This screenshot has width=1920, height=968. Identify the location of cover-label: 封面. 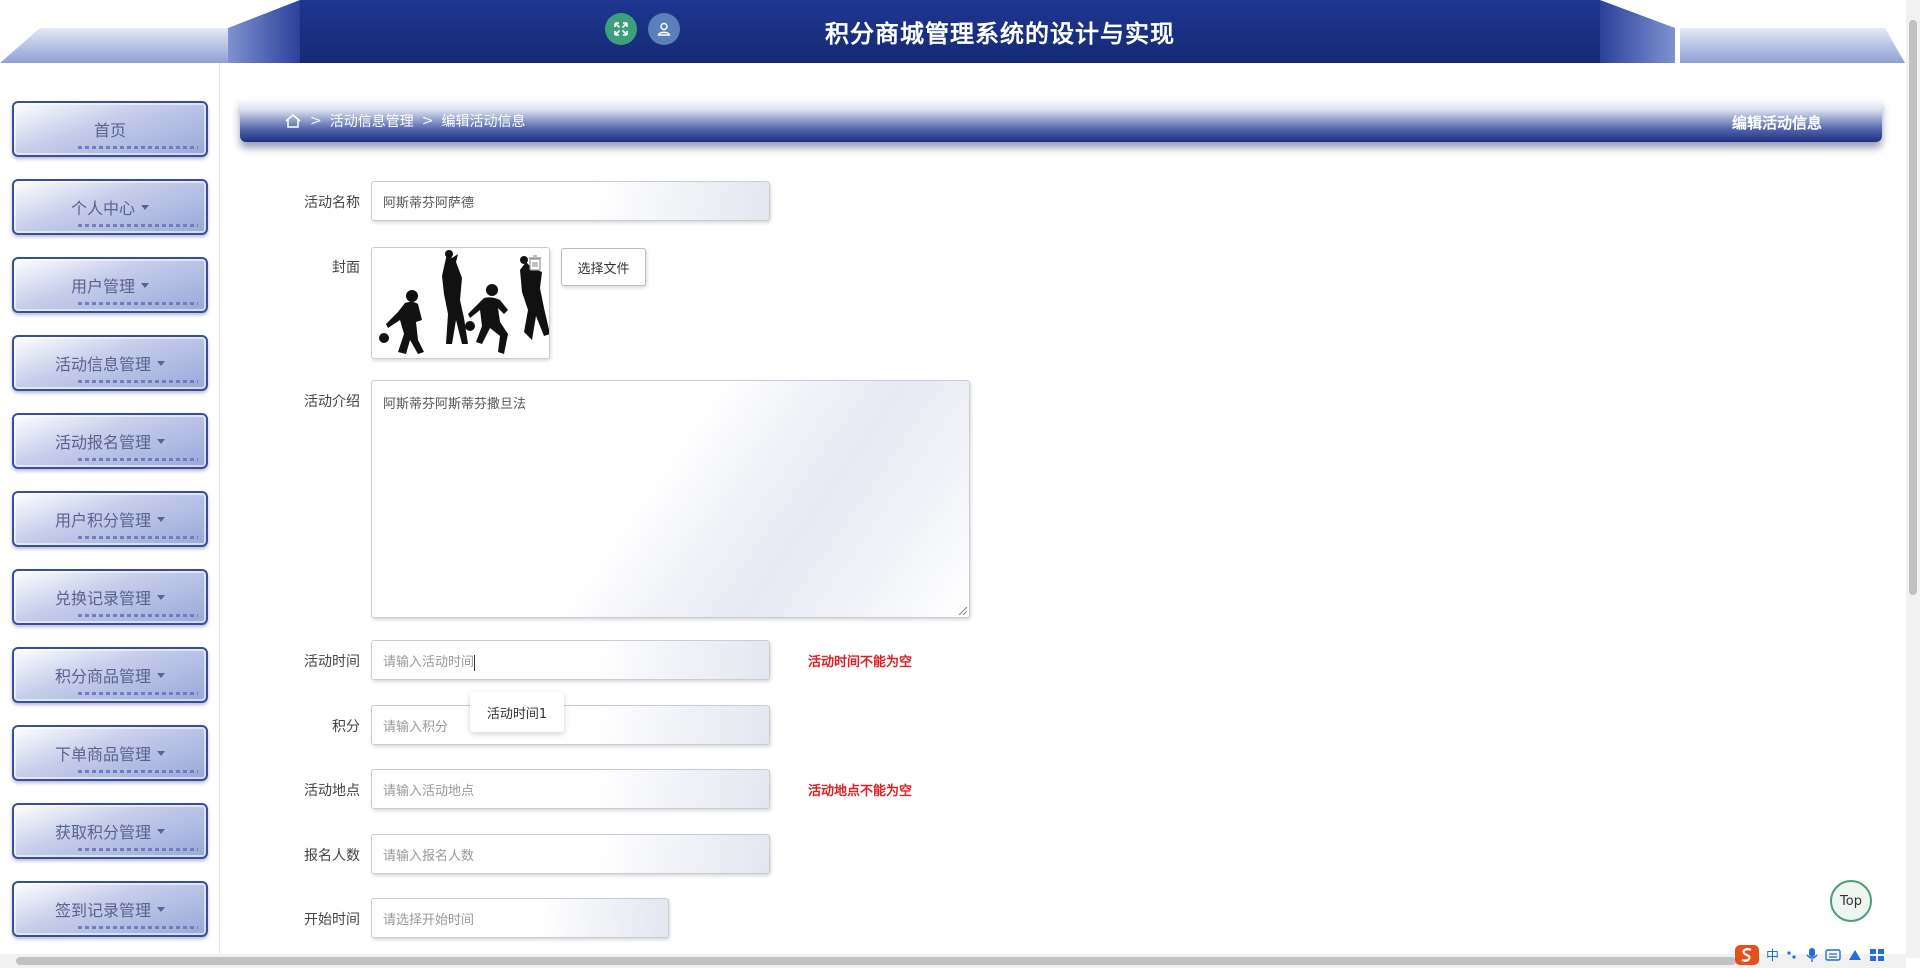
(346, 268).